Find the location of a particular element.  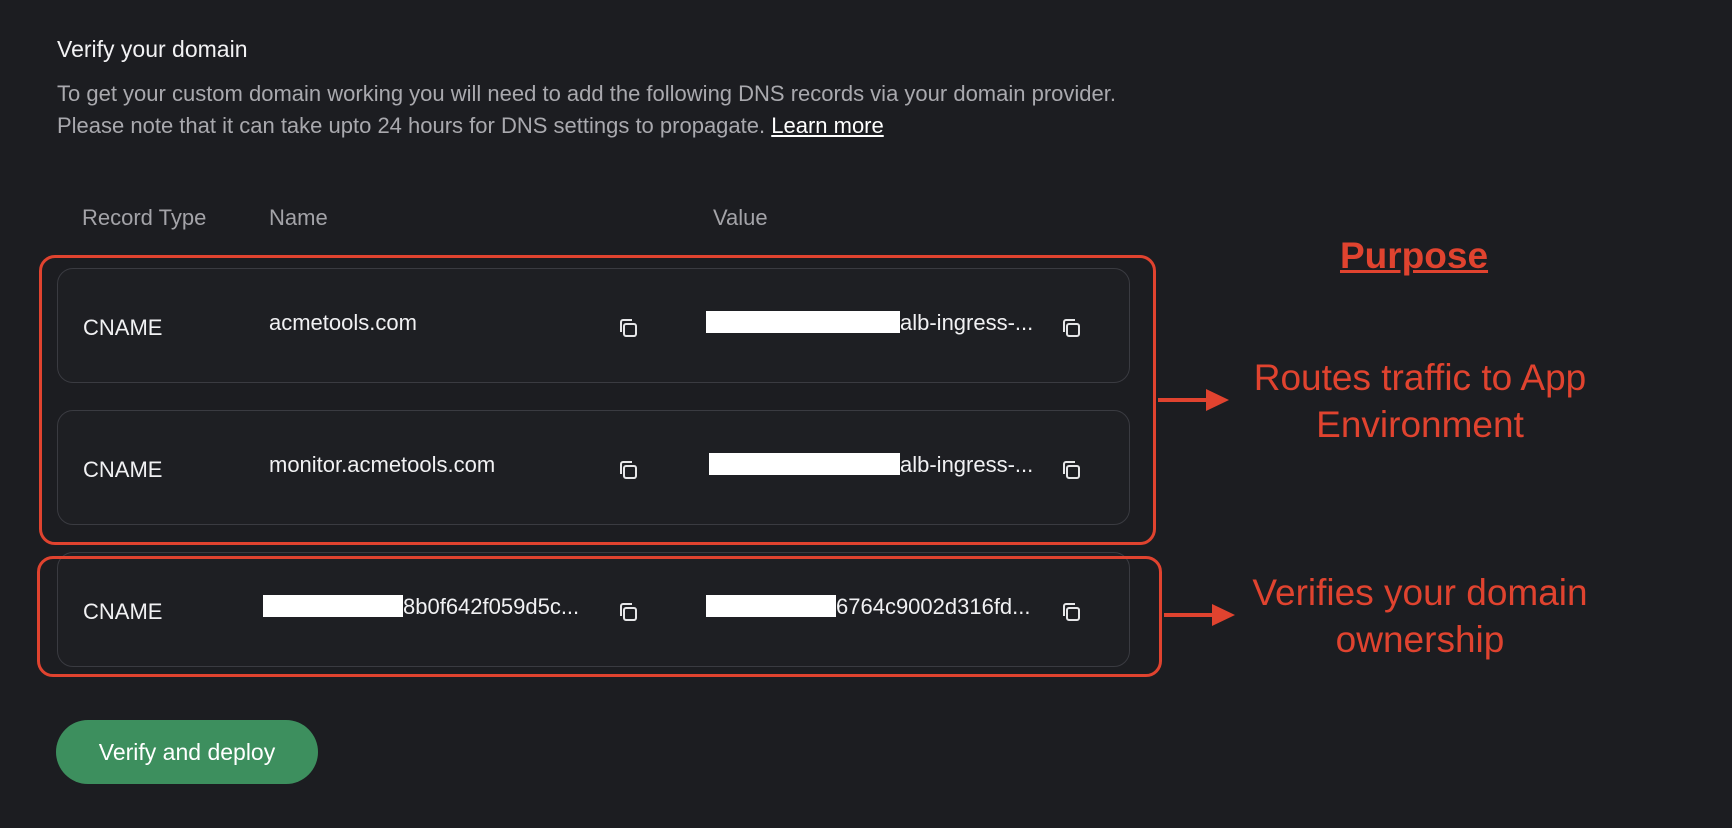

column-header-value: Value is located at coordinates (740, 217).